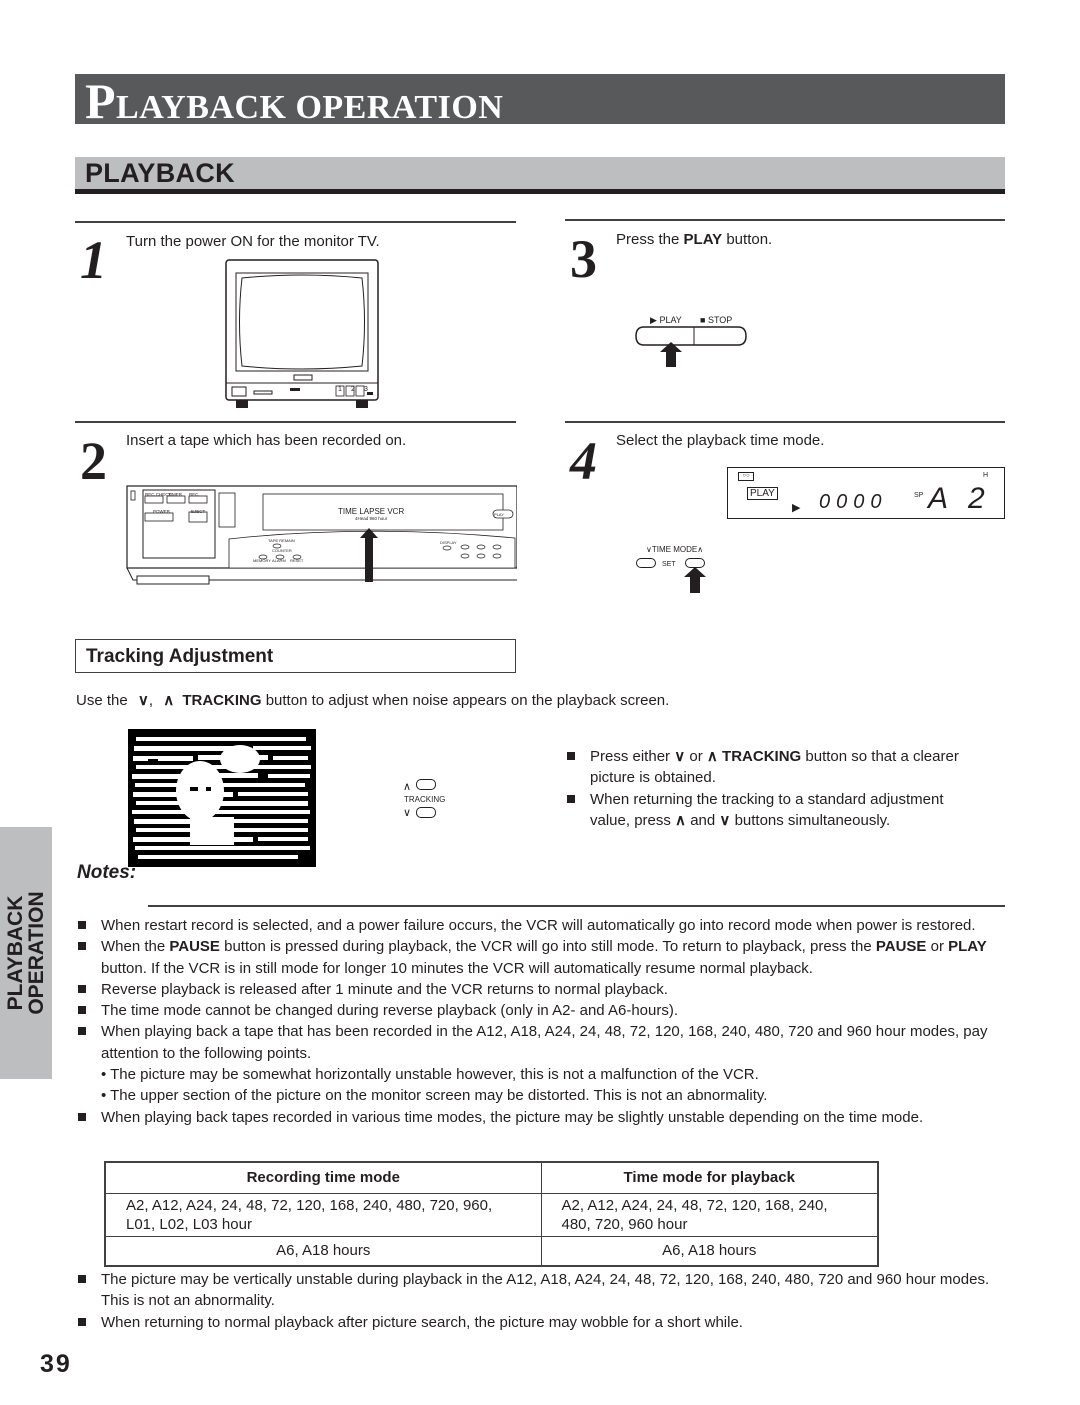 The image size is (1080, 1405). What do you see at coordinates (281, 540) in the screenshot?
I see `vcr-label-tape-remain: TAPE REMAIN` at bounding box center [281, 540].